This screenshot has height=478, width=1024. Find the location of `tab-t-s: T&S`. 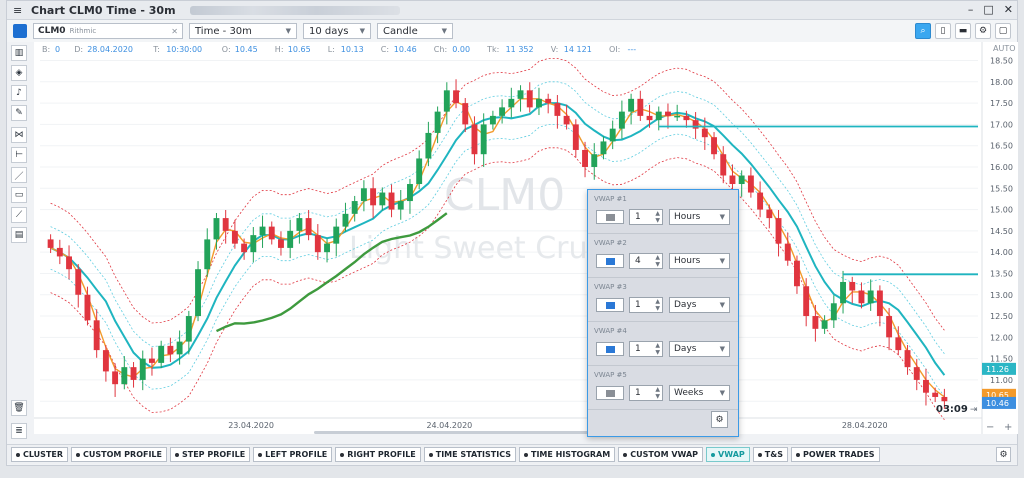

tab-t-s: T&S is located at coordinates (770, 454).